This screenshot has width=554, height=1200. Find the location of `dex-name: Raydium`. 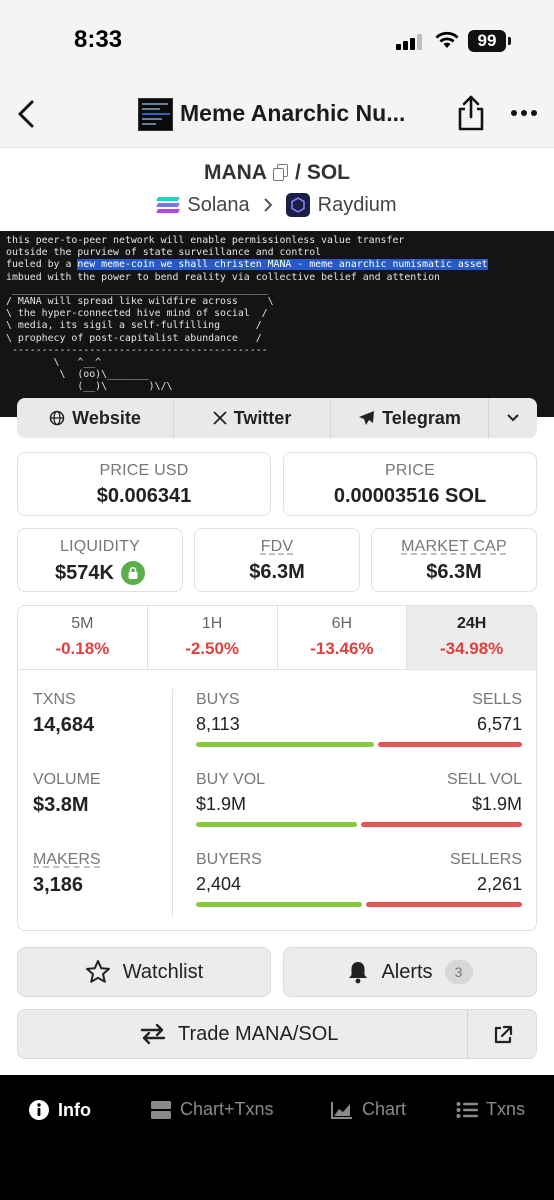

dex-name: Raydium is located at coordinates (357, 205).